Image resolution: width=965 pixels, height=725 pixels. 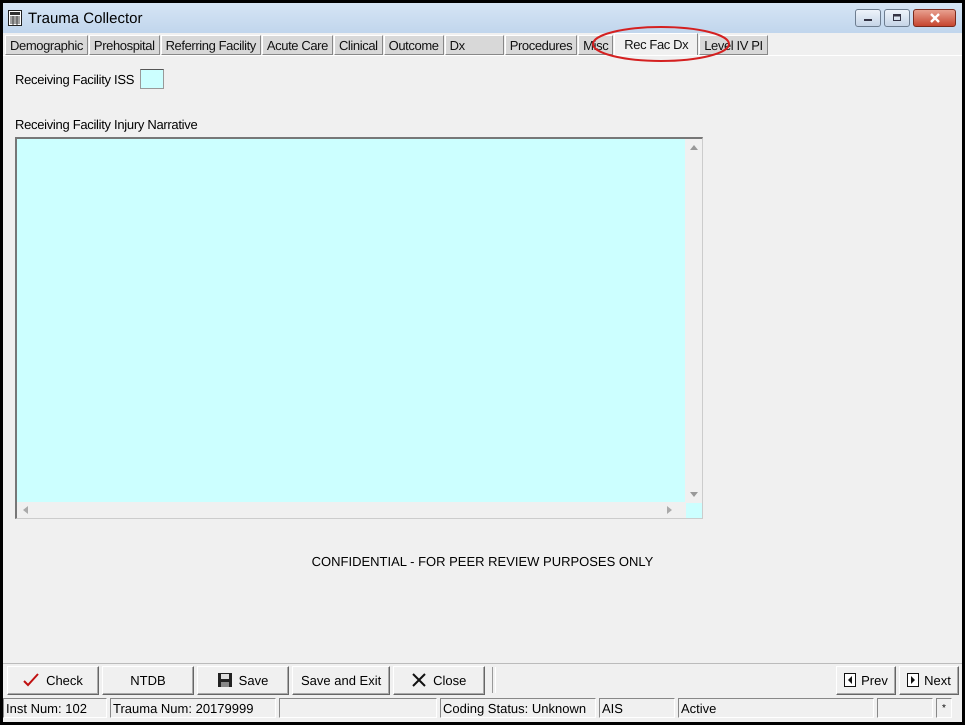 I want to click on scroll-right-icon, so click(x=669, y=510).